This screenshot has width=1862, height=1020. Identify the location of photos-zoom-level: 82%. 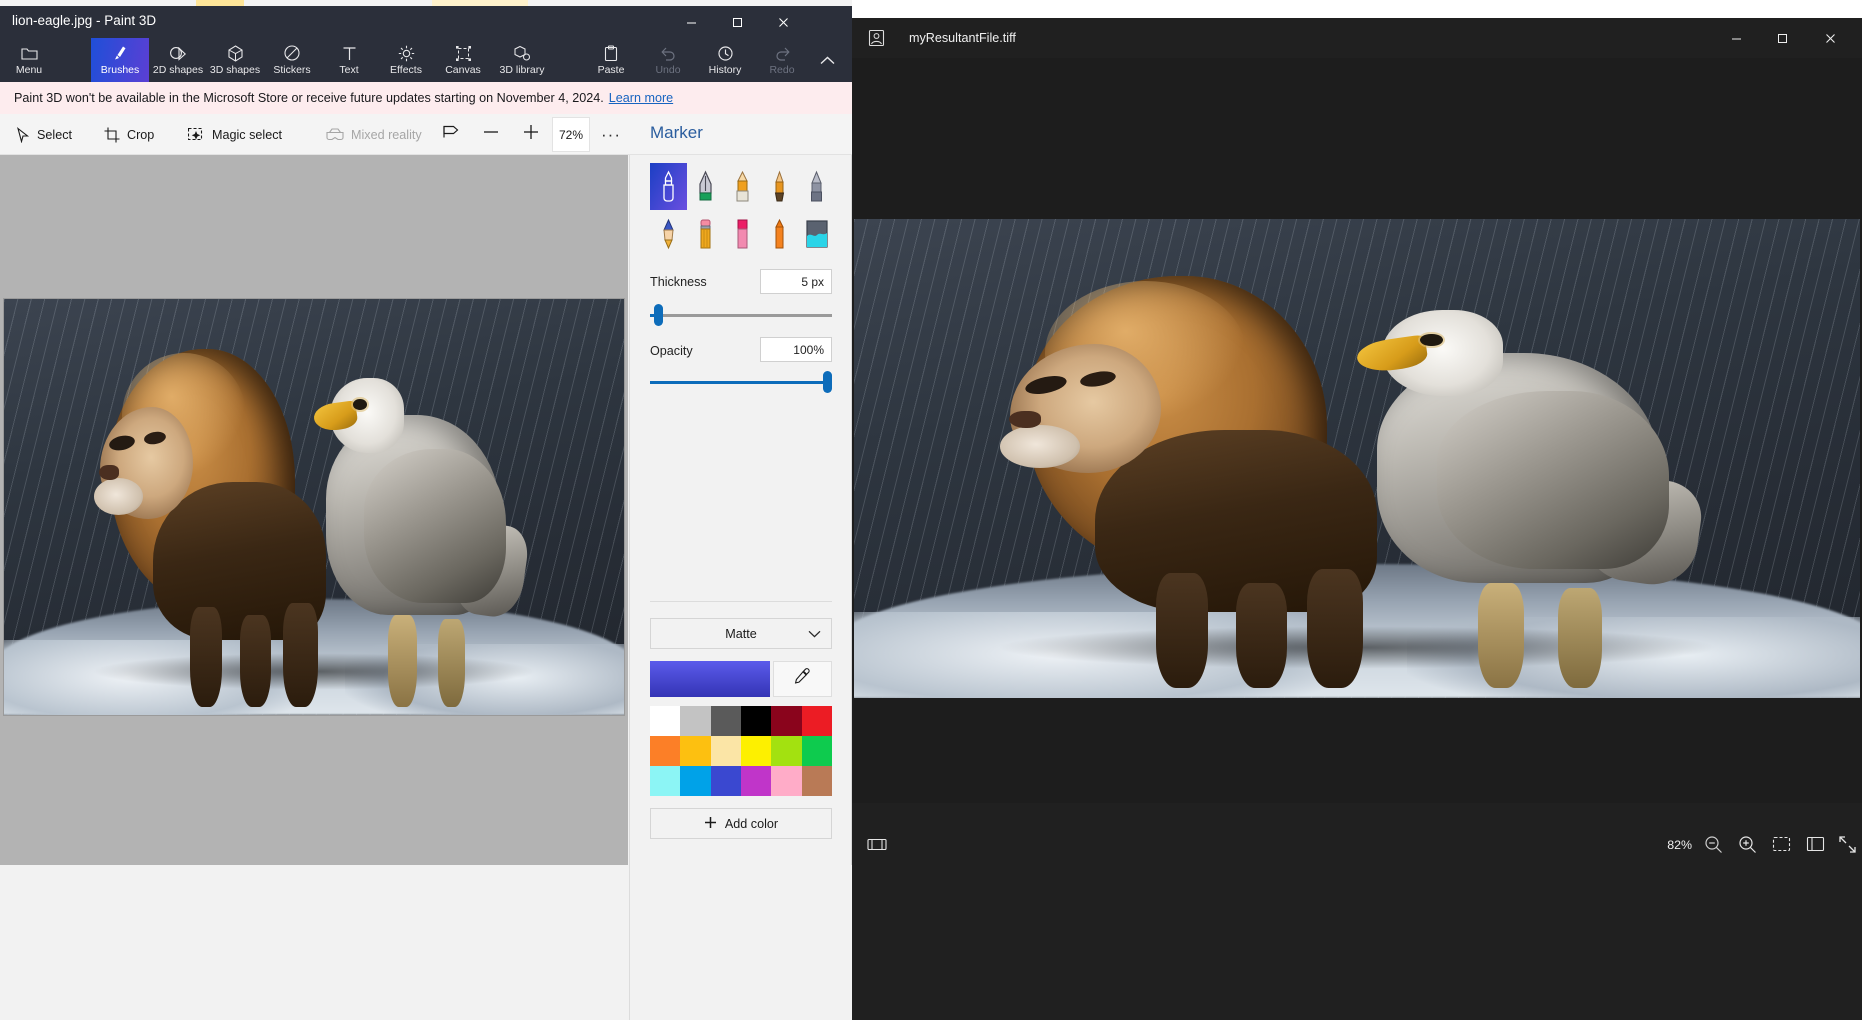
(1679, 845).